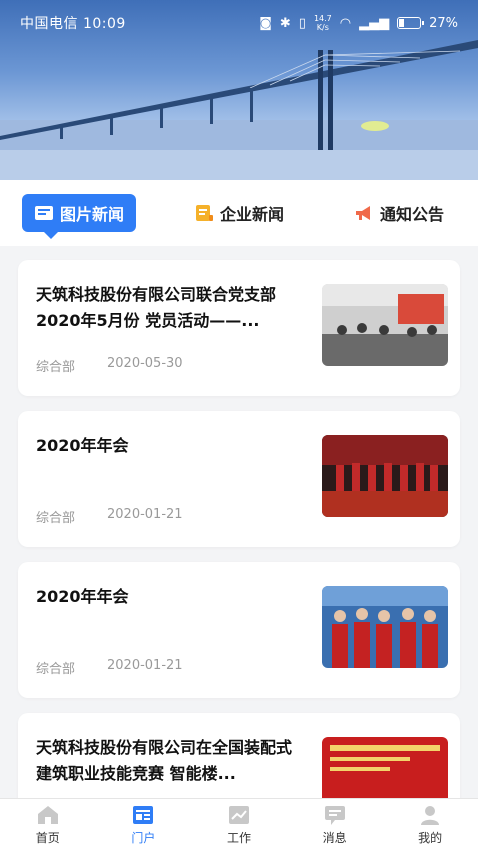 This screenshot has width=478, height=850. I want to click on message-icon, so click(334, 815).